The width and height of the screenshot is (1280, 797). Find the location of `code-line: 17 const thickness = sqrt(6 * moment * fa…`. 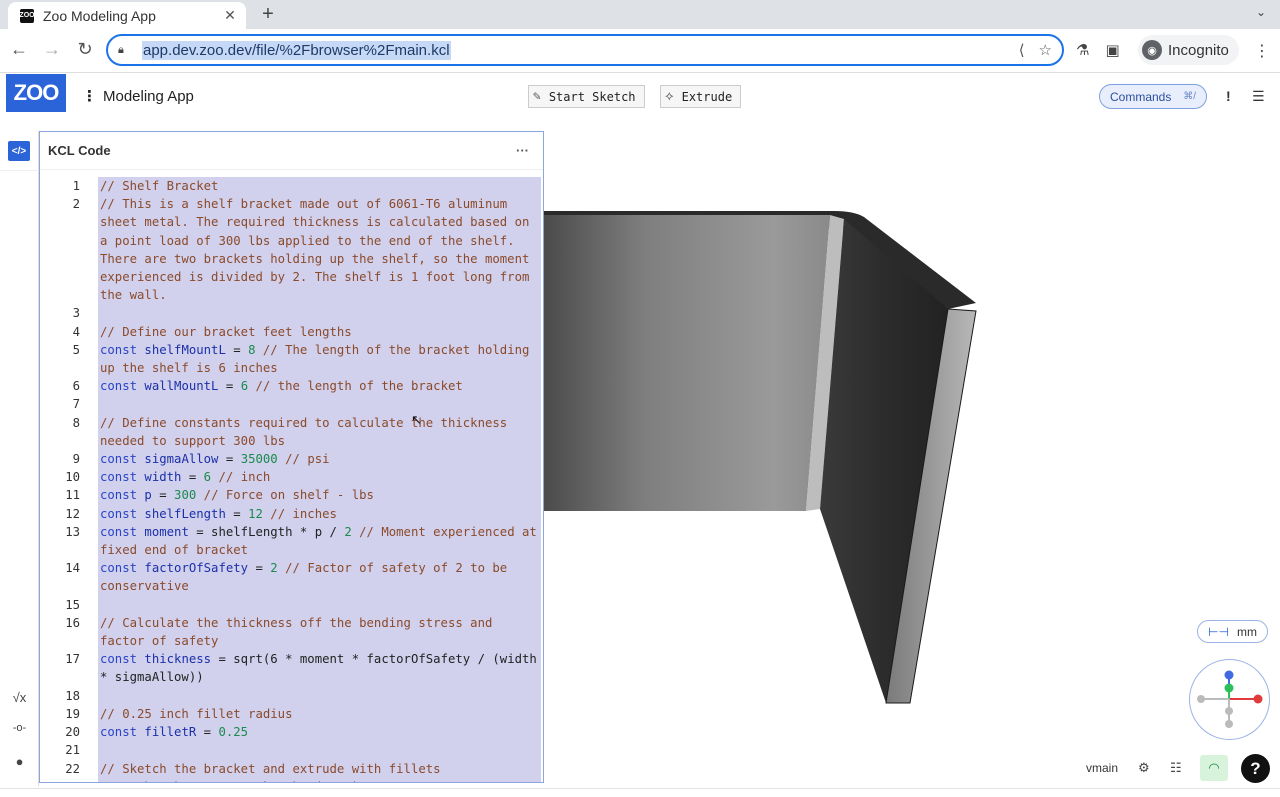

code-line: 17 const thickness = sqrt(6 * moment * fa… is located at coordinates (291, 668).